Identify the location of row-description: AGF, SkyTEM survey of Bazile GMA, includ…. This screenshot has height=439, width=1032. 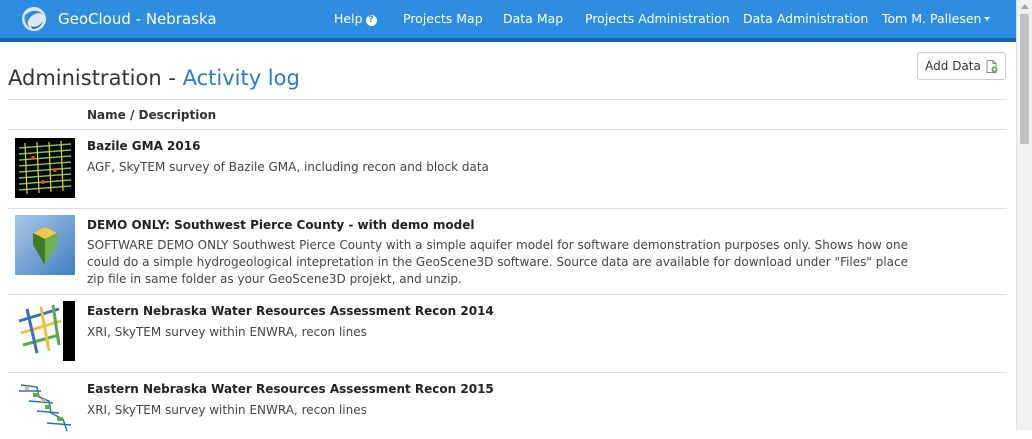
(288, 167).